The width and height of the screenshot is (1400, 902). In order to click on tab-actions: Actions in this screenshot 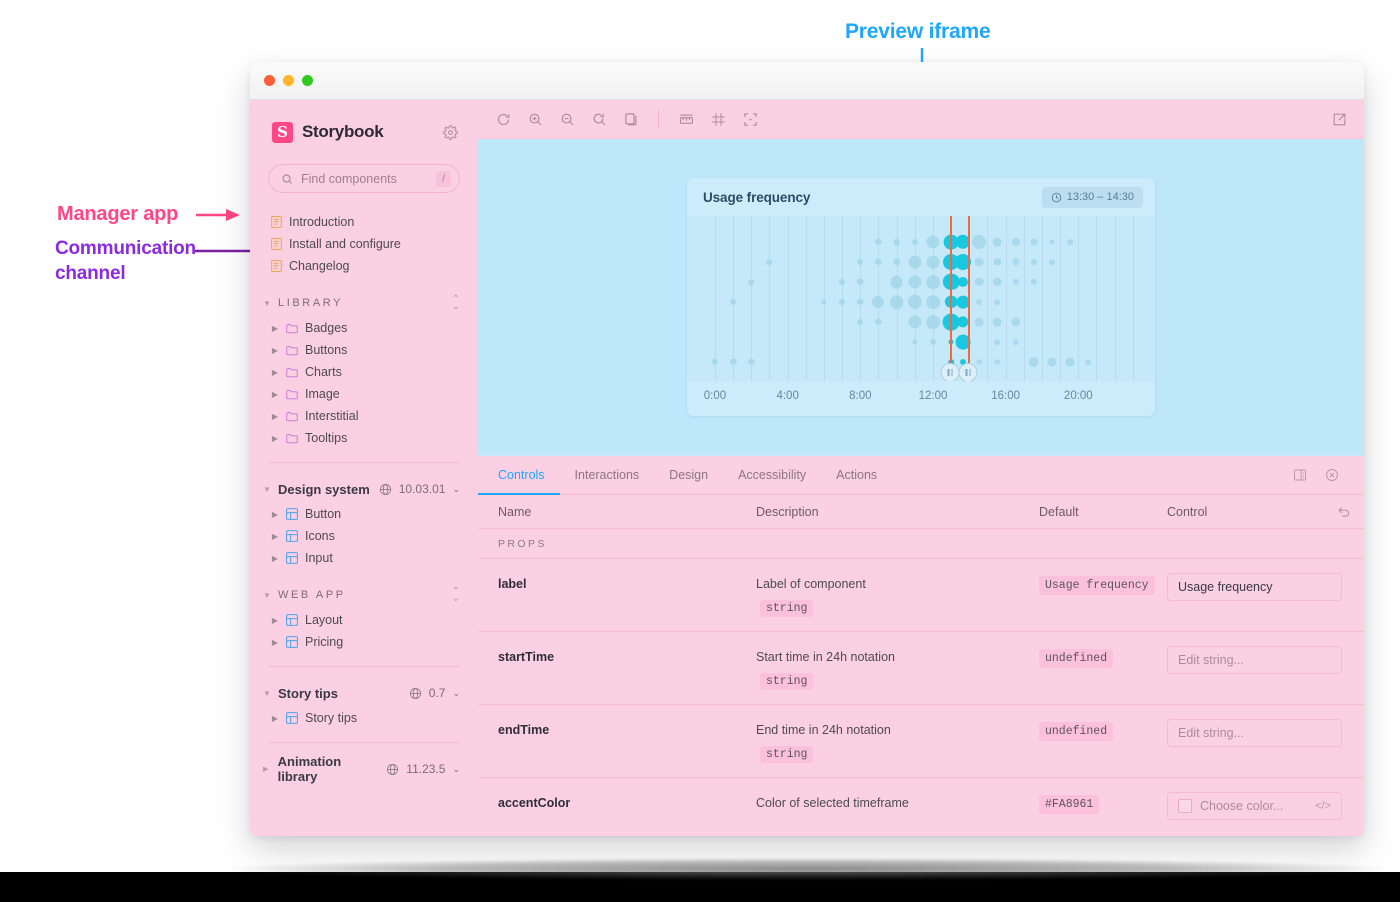, I will do `click(856, 475)`.